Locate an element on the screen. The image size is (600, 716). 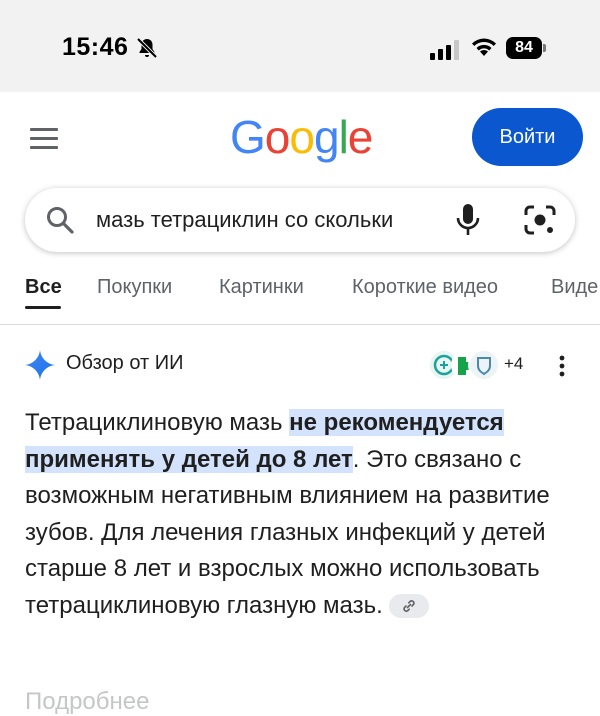
signin-button: Войти is located at coordinates (527, 137).